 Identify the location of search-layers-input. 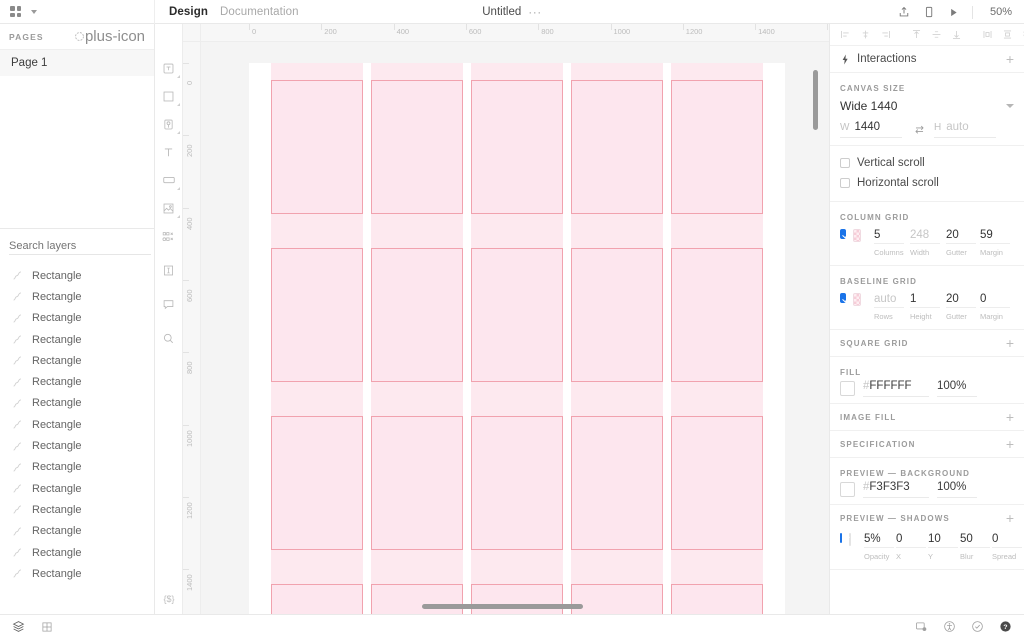
(80, 246).